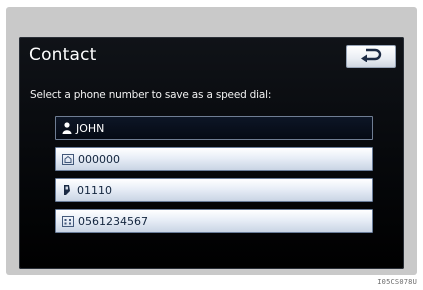 This screenshot has width=423, height=290. What do you see at coordinates (68, 159) in the screenshot?
I see `phone-home-icon` at bounding box center [68, 159].